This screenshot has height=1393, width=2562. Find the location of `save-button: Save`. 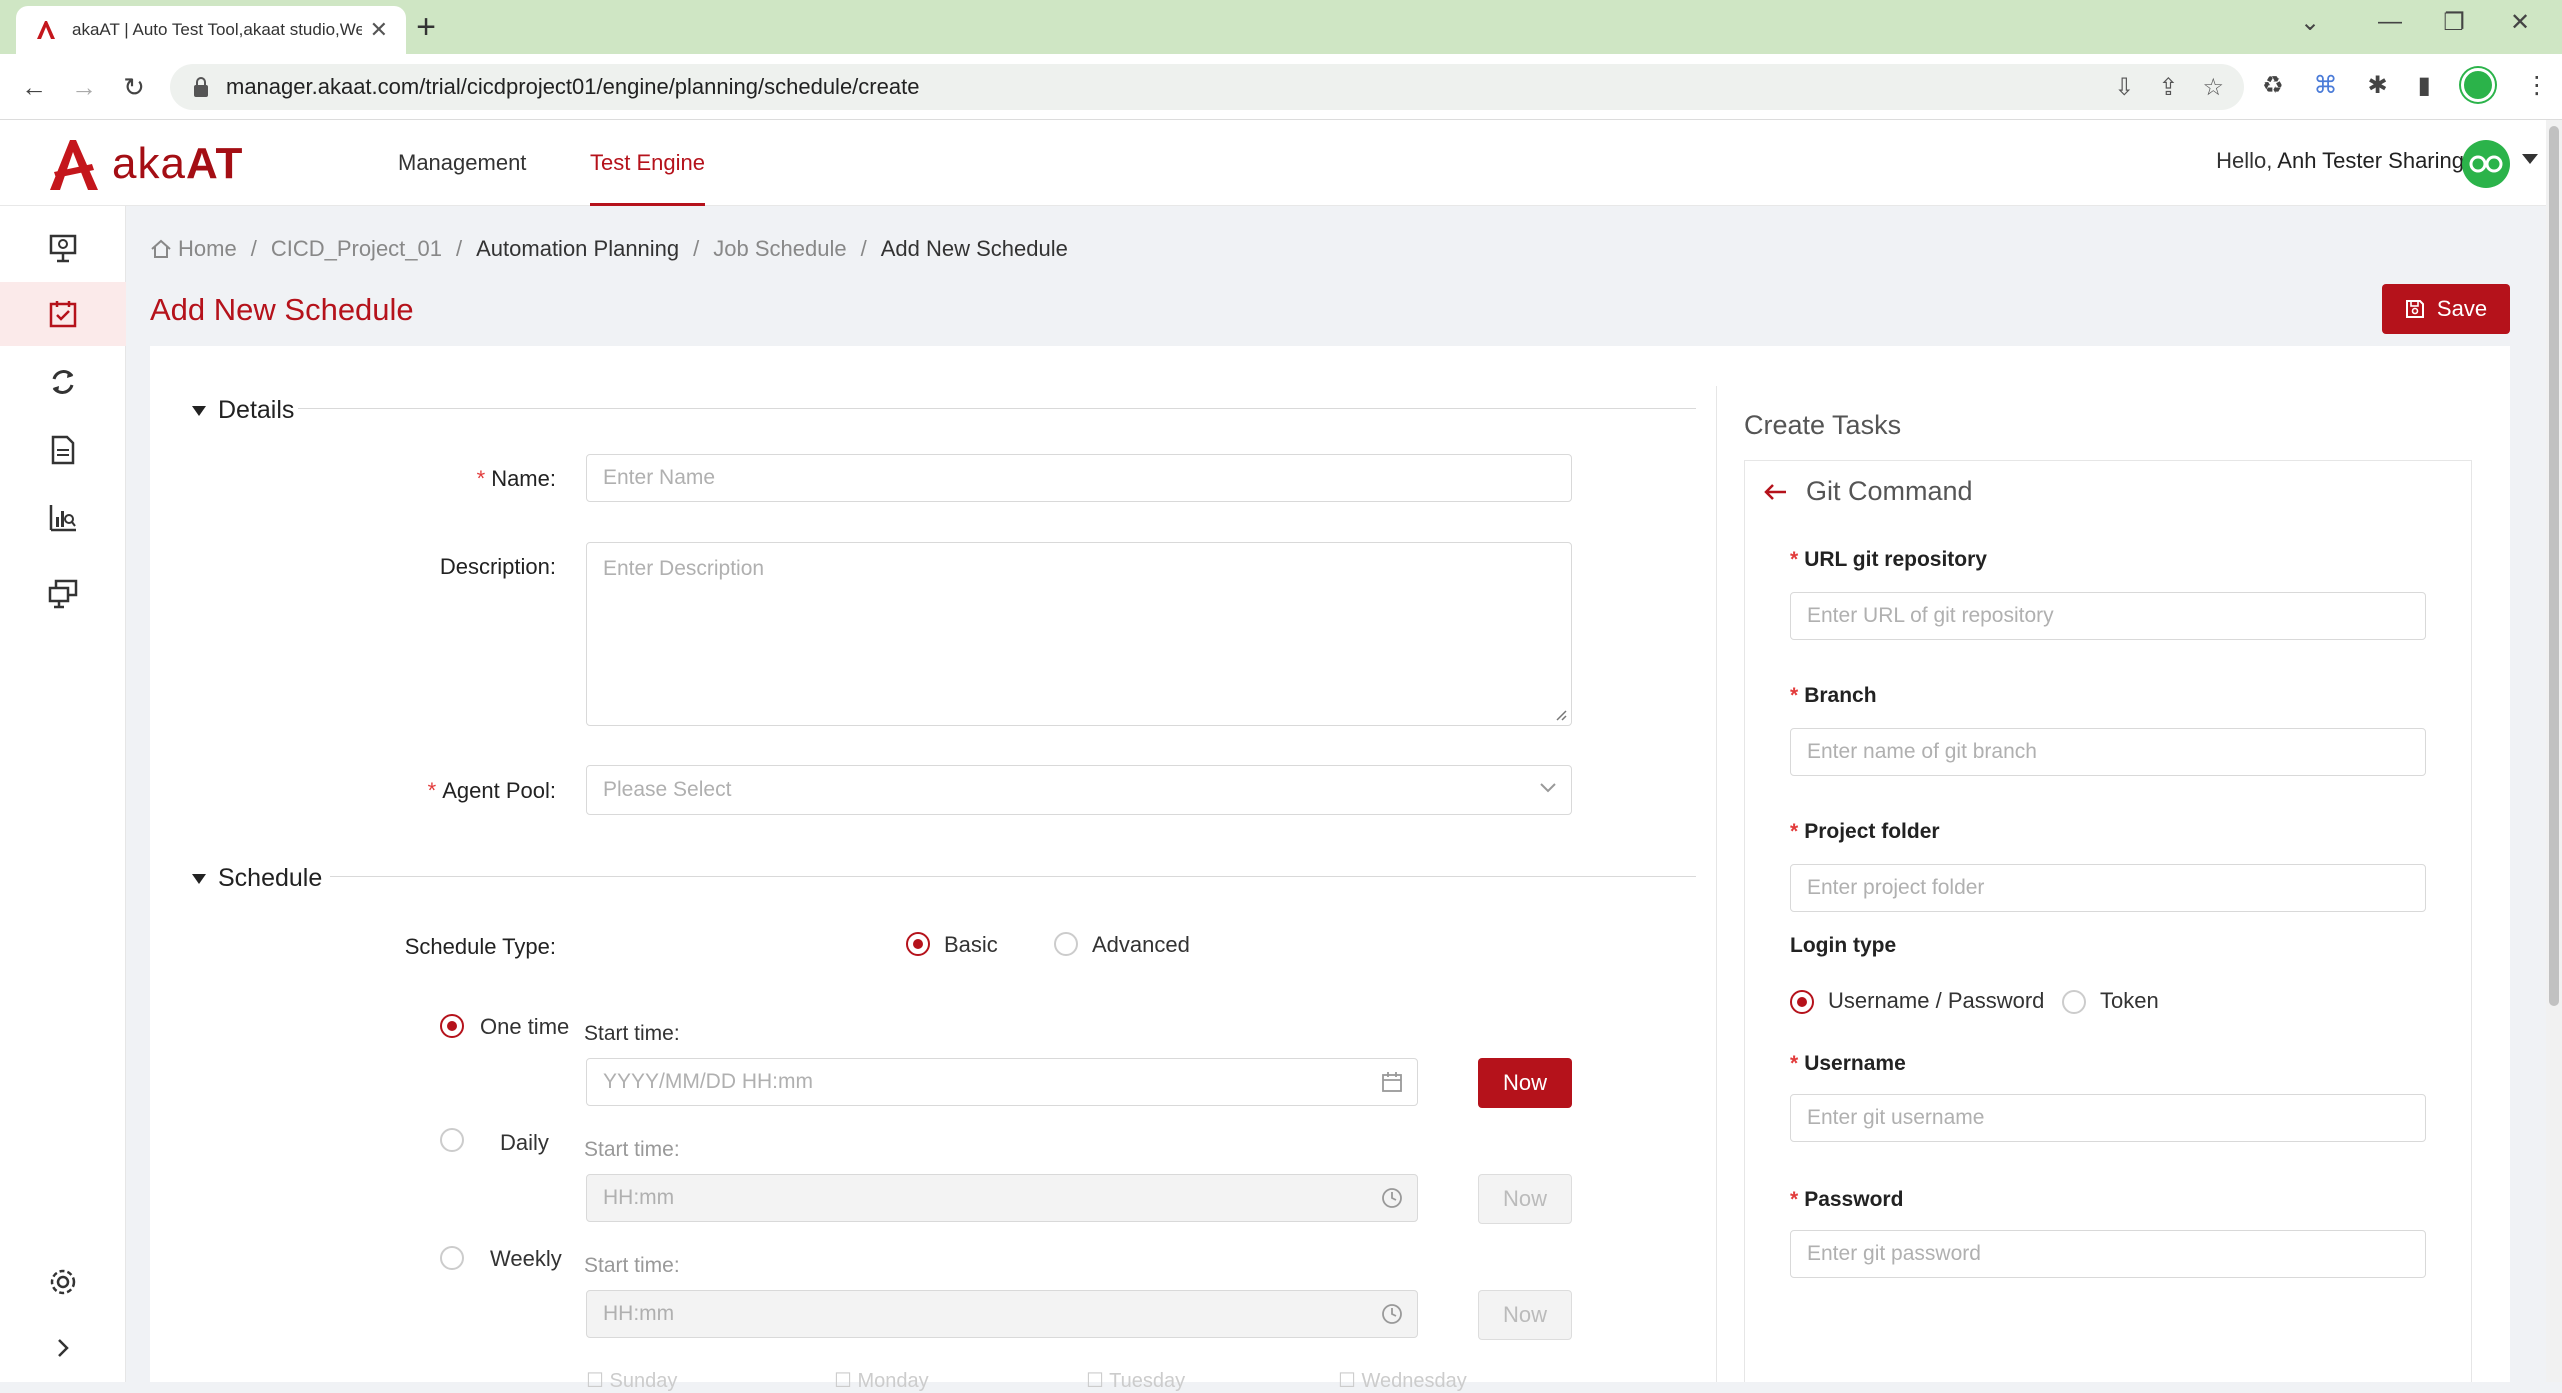

save-button: Save is located at coordinates (2446, 309).